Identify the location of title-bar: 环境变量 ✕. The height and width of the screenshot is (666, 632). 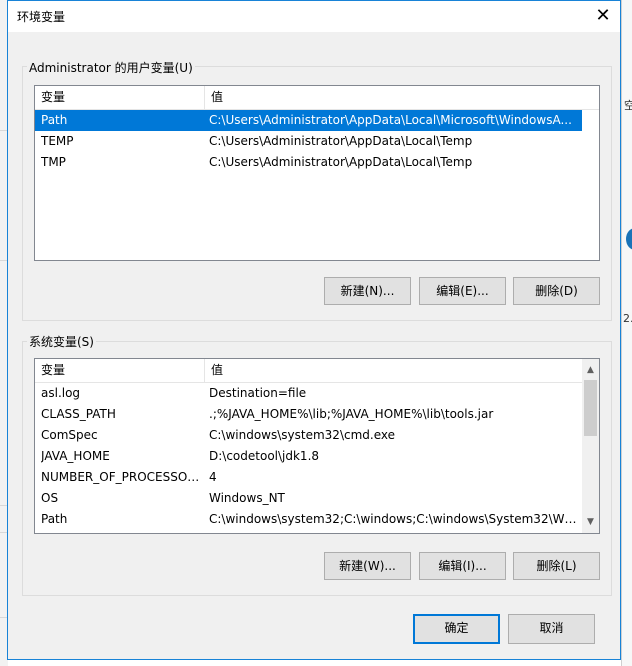
(314, 16).